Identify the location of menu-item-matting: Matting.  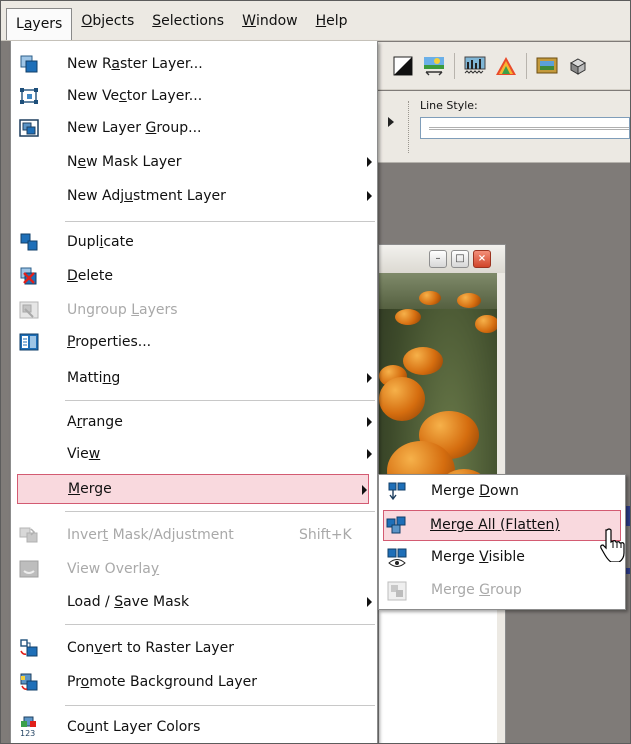
(194, 378).